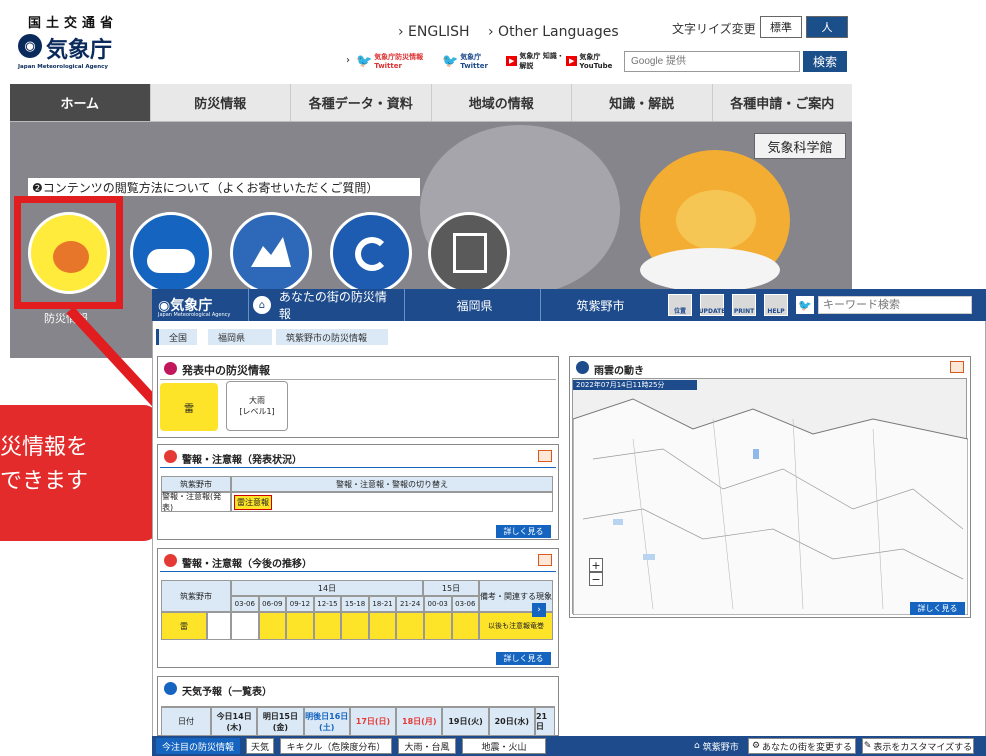 The image size is (986, 756). I want to click on flood-circle, so click(271, 253).